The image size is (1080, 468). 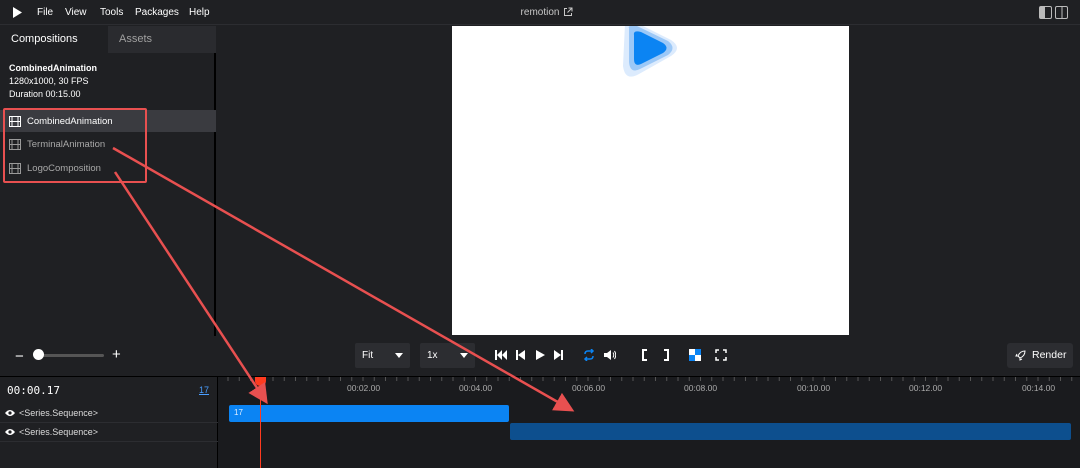 I want to click on tab-assets: Assets, so click(x=162, y=39).